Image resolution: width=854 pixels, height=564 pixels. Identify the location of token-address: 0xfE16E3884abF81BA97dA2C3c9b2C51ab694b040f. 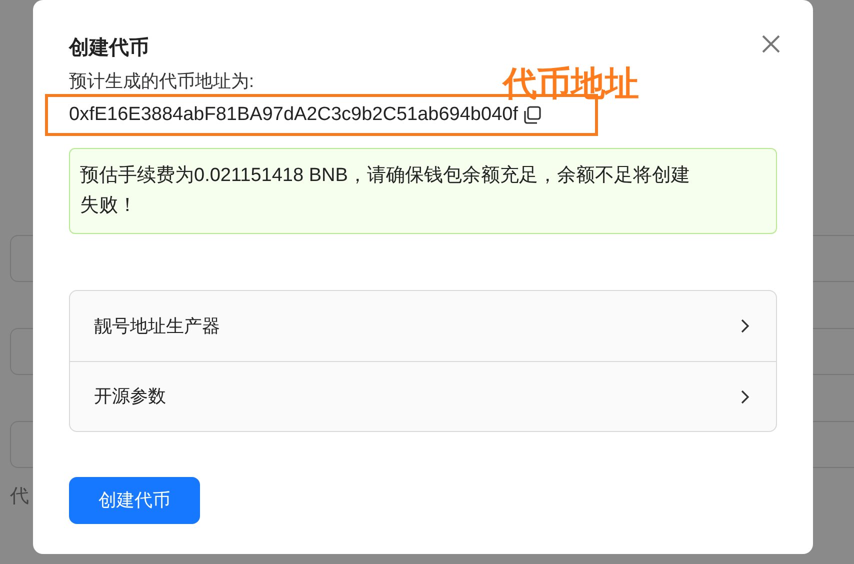
(293, 114).